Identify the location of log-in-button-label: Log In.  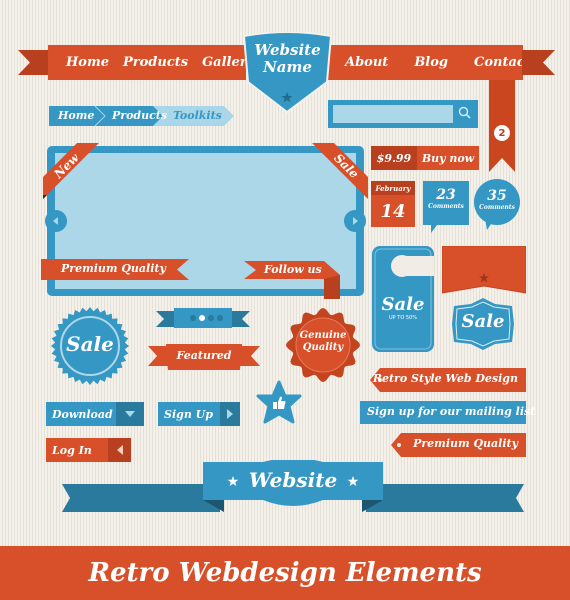
(77, 450).